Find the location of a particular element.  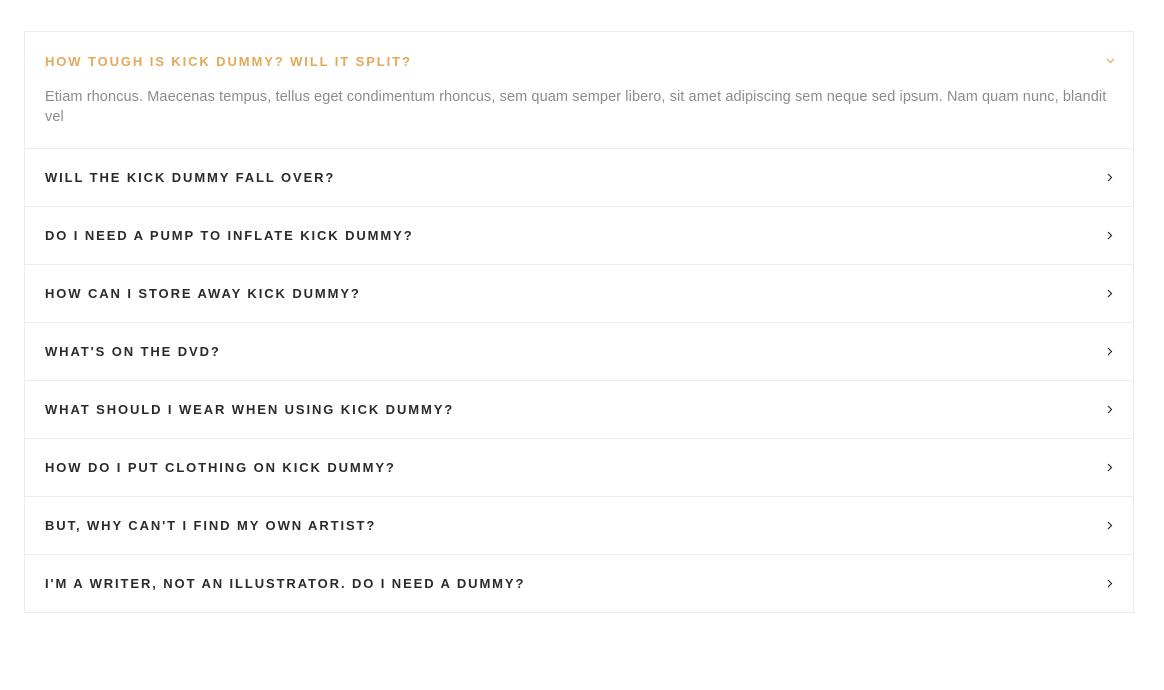

faq-question-title: HOW TOUGH IS KICK DUMMY? WILL IT SPLIT? is located at coordinates (228, 61).